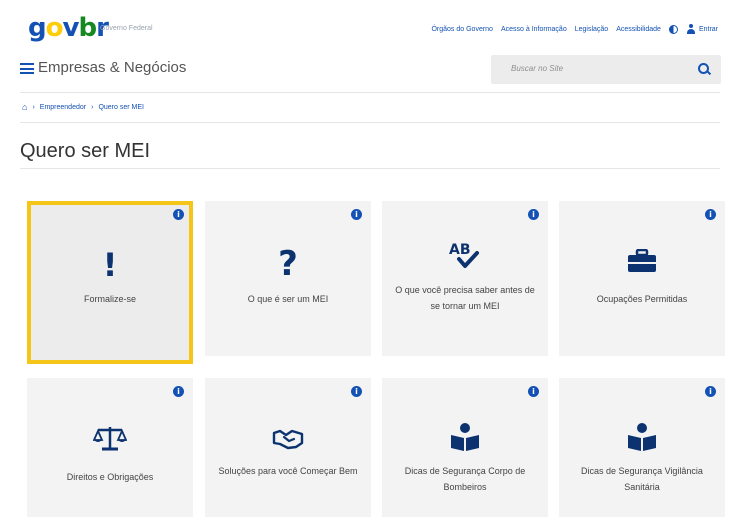  I want to click on link-acessibilidade: Acessibilidade, so click(638, 29).